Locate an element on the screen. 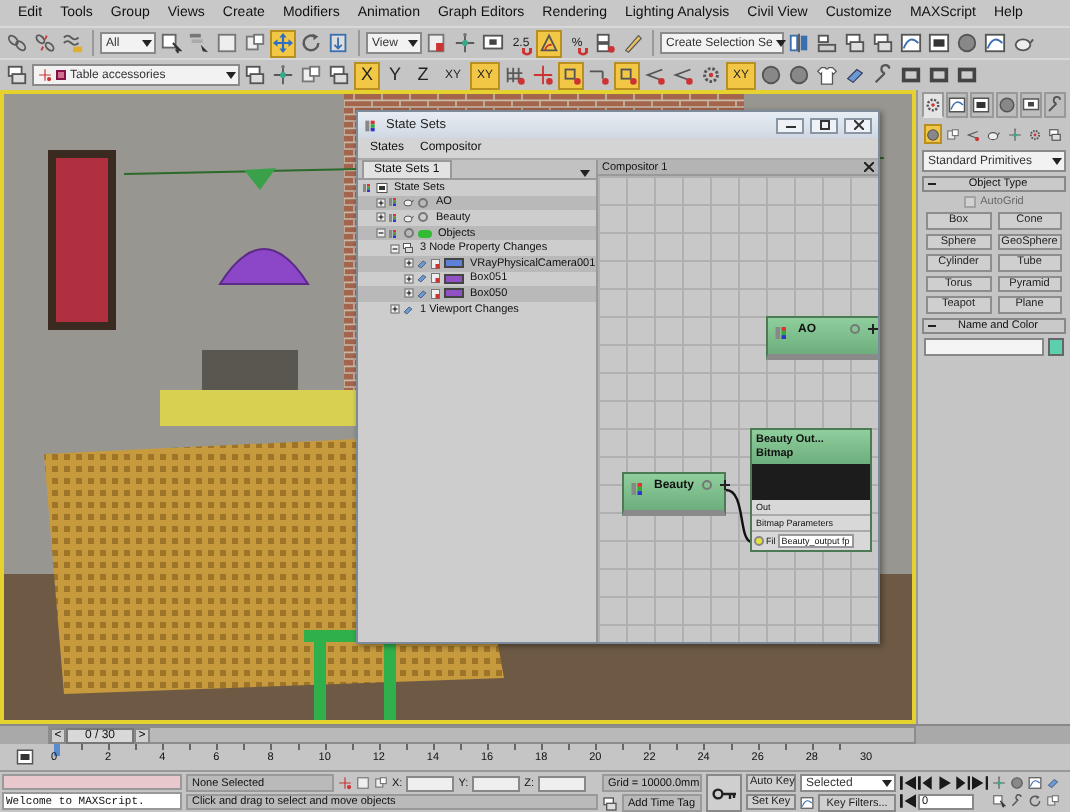 The image size is (1070, 812). spinner-snap-icon is located at coordinates (605, 43).